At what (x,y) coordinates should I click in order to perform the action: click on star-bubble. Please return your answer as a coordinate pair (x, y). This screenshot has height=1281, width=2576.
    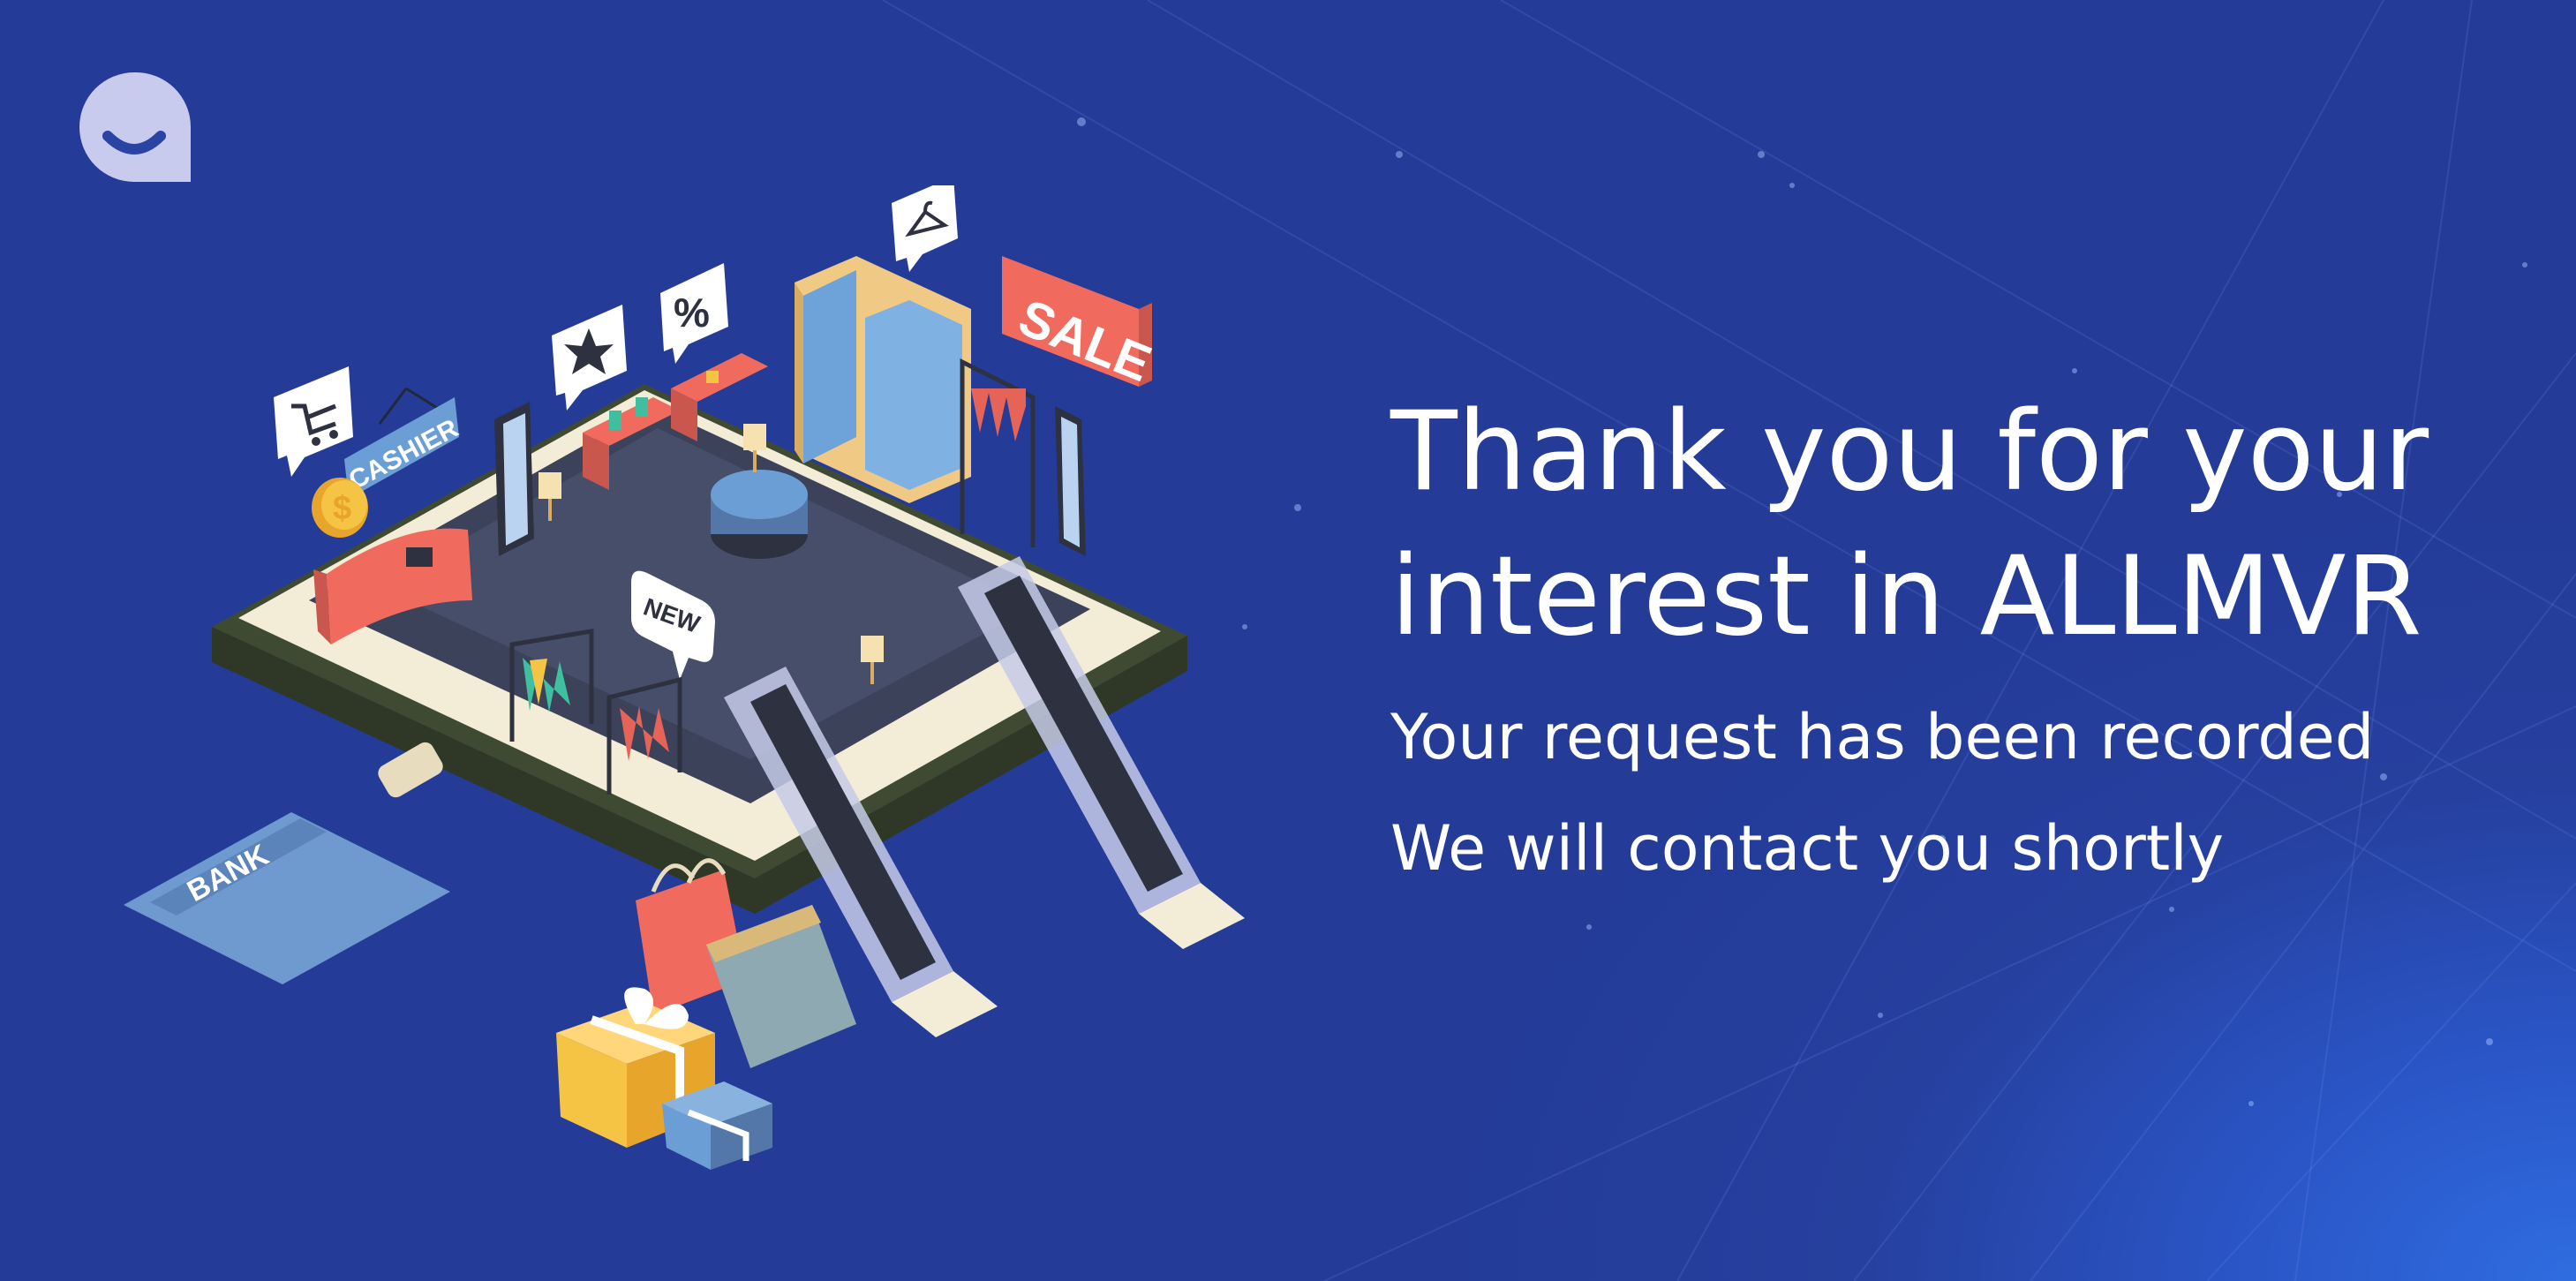
    Looking at the image, I should click on (590, 358).